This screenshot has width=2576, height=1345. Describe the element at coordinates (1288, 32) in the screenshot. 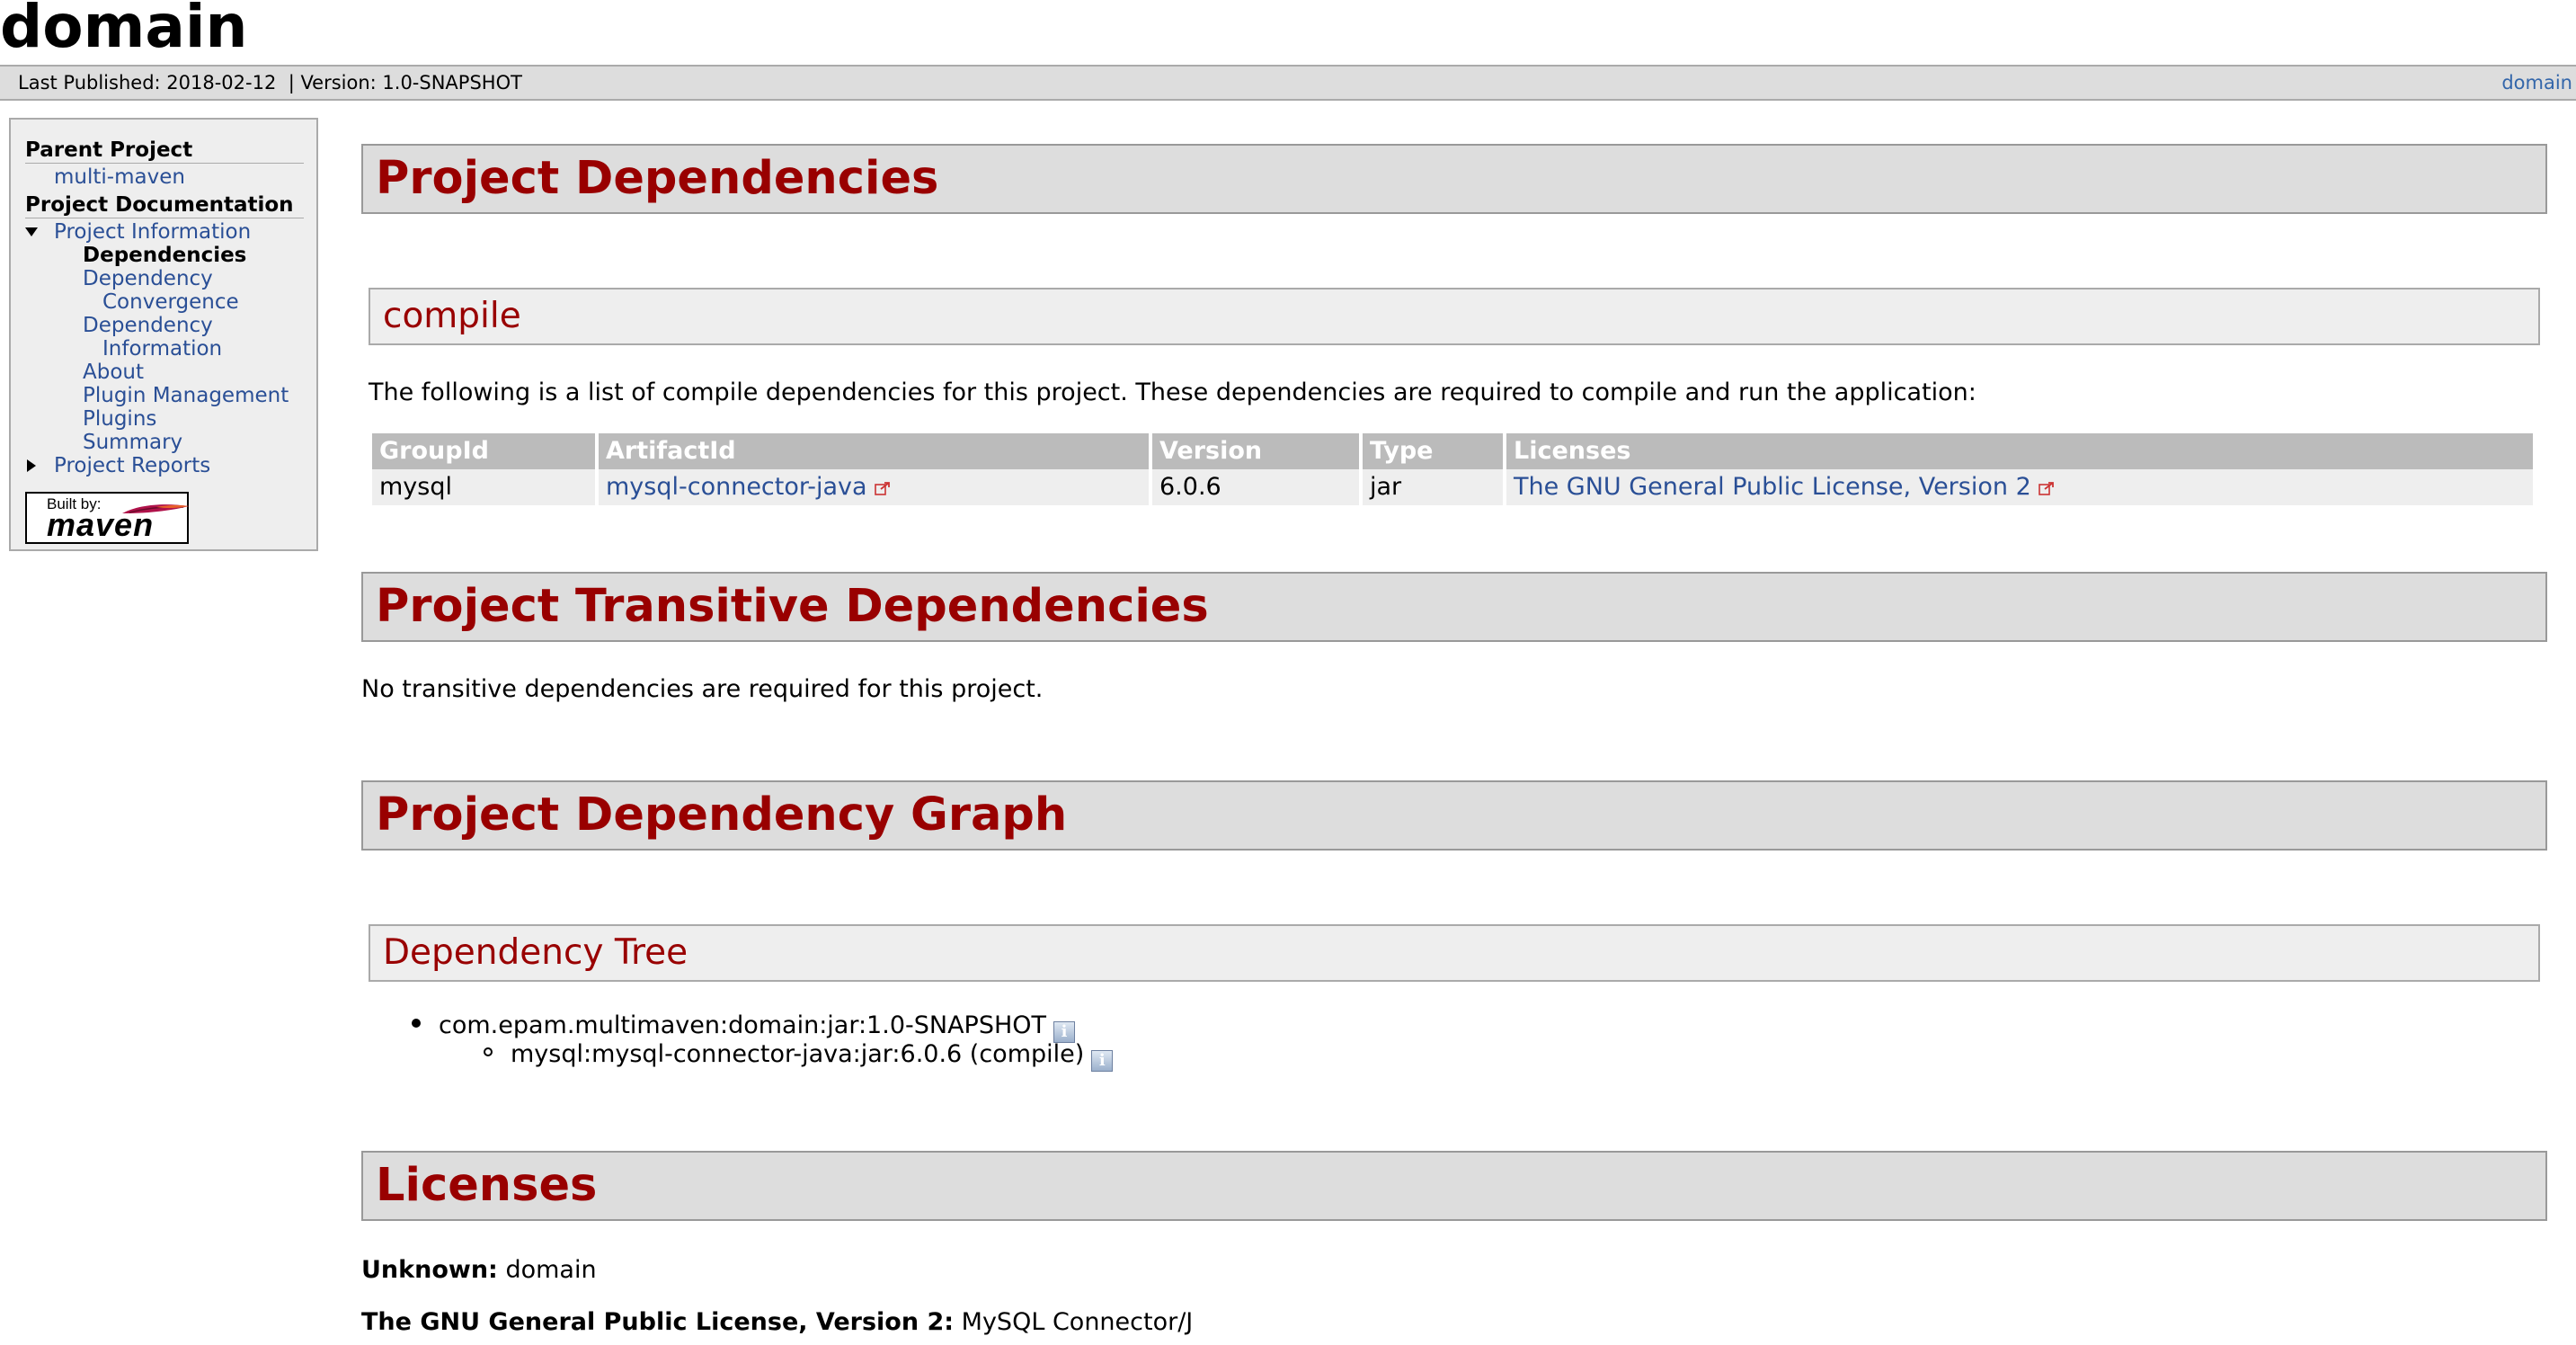

I see `banner: domain` at that location.